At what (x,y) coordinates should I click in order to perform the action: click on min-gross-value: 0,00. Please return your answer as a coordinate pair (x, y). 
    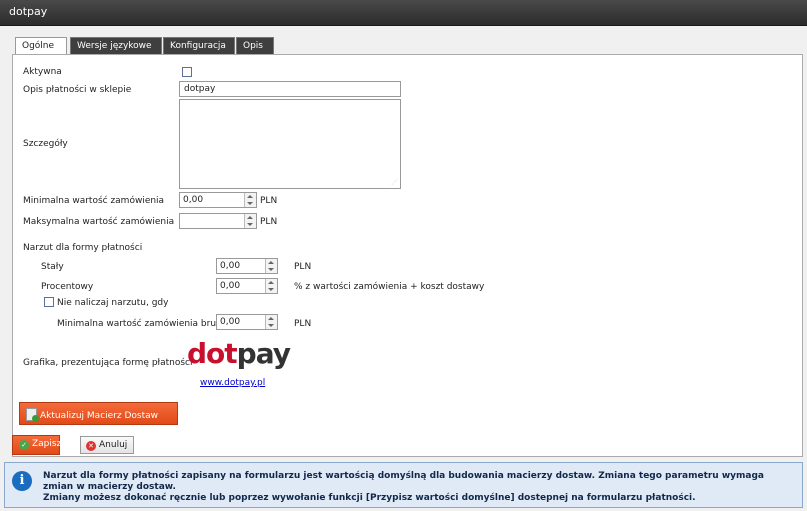
    Looking at the image, I should click on (230, 322).